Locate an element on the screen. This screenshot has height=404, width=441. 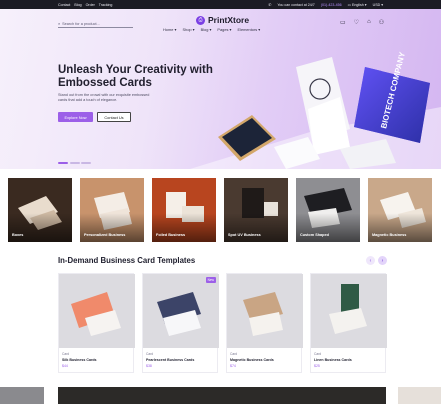
category-magnetic-business: Magnetic Business is located at coordinates (400, 210).